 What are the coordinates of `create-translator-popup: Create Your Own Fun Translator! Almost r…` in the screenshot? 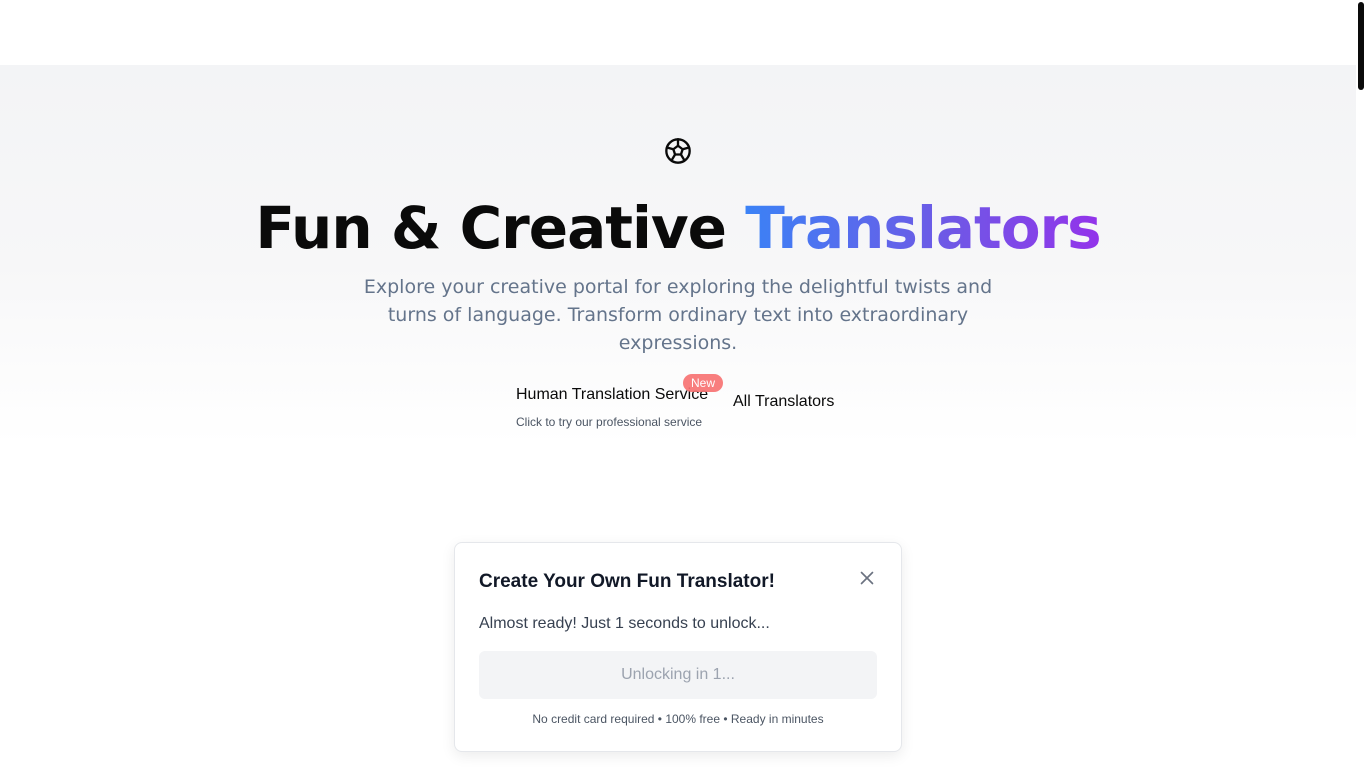 It's located at (678, 647).